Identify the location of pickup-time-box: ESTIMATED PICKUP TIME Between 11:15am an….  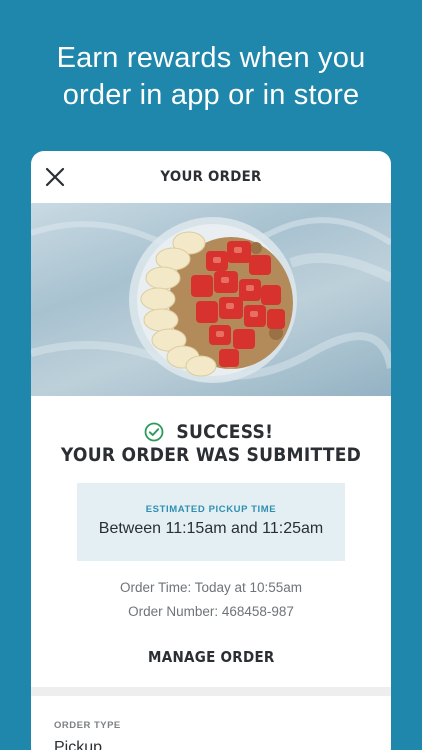
(211, 522).